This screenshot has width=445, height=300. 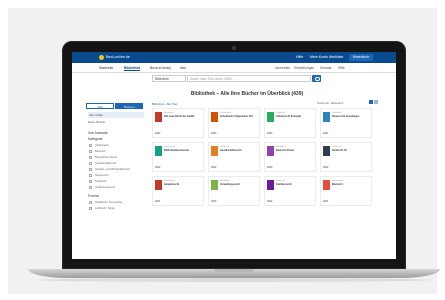 I want to click on product-title: BGB Handkommentar, so click(x=184, y=150).